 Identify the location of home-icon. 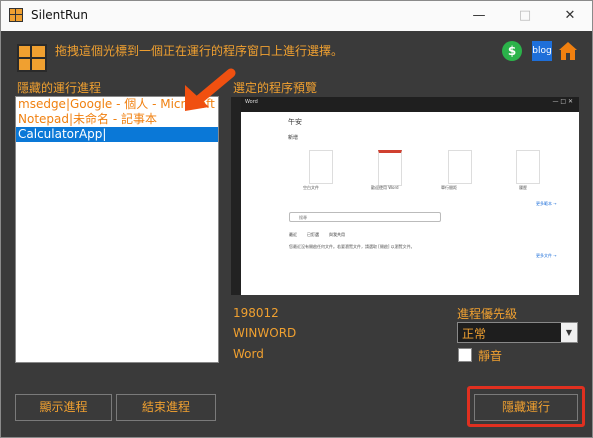
(568, 51).